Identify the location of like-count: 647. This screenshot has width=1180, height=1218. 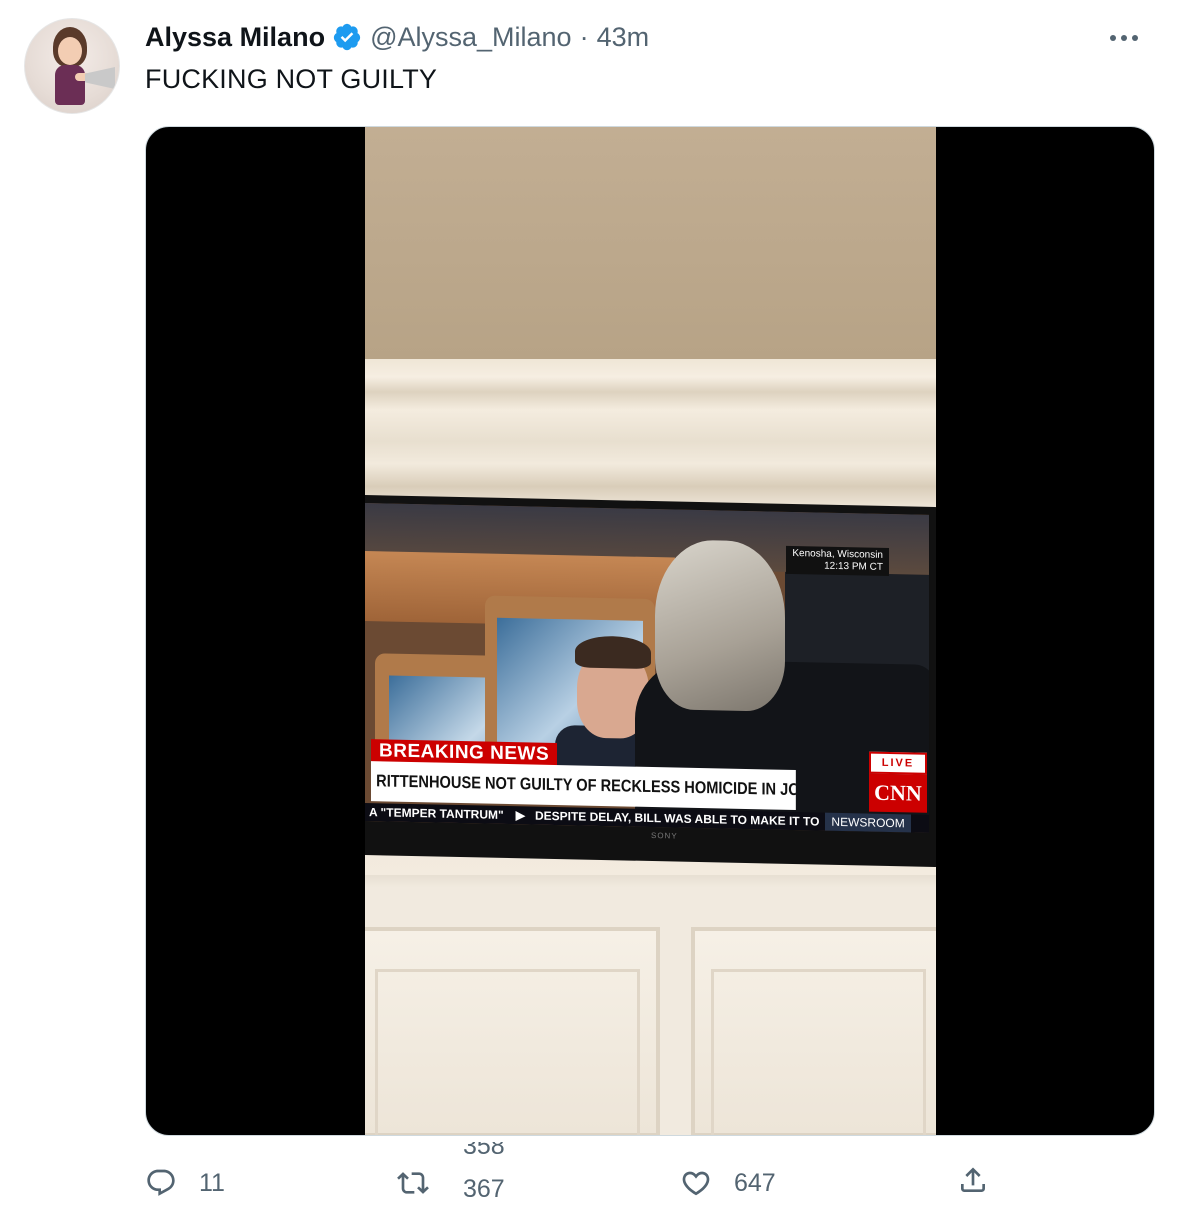
(755, 1182).